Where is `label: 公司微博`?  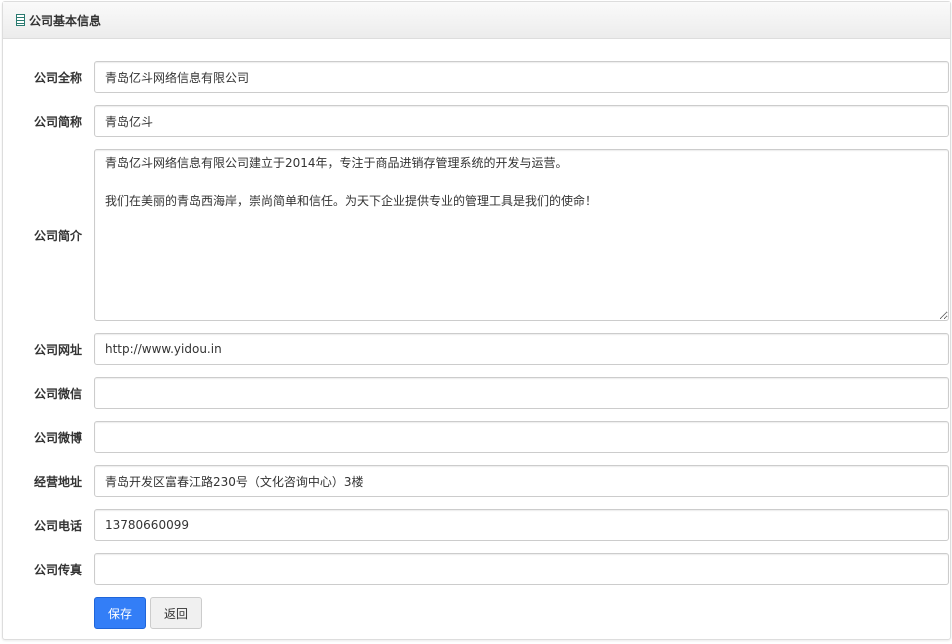
label: 公司微博 is located at coordinates (57, 438).